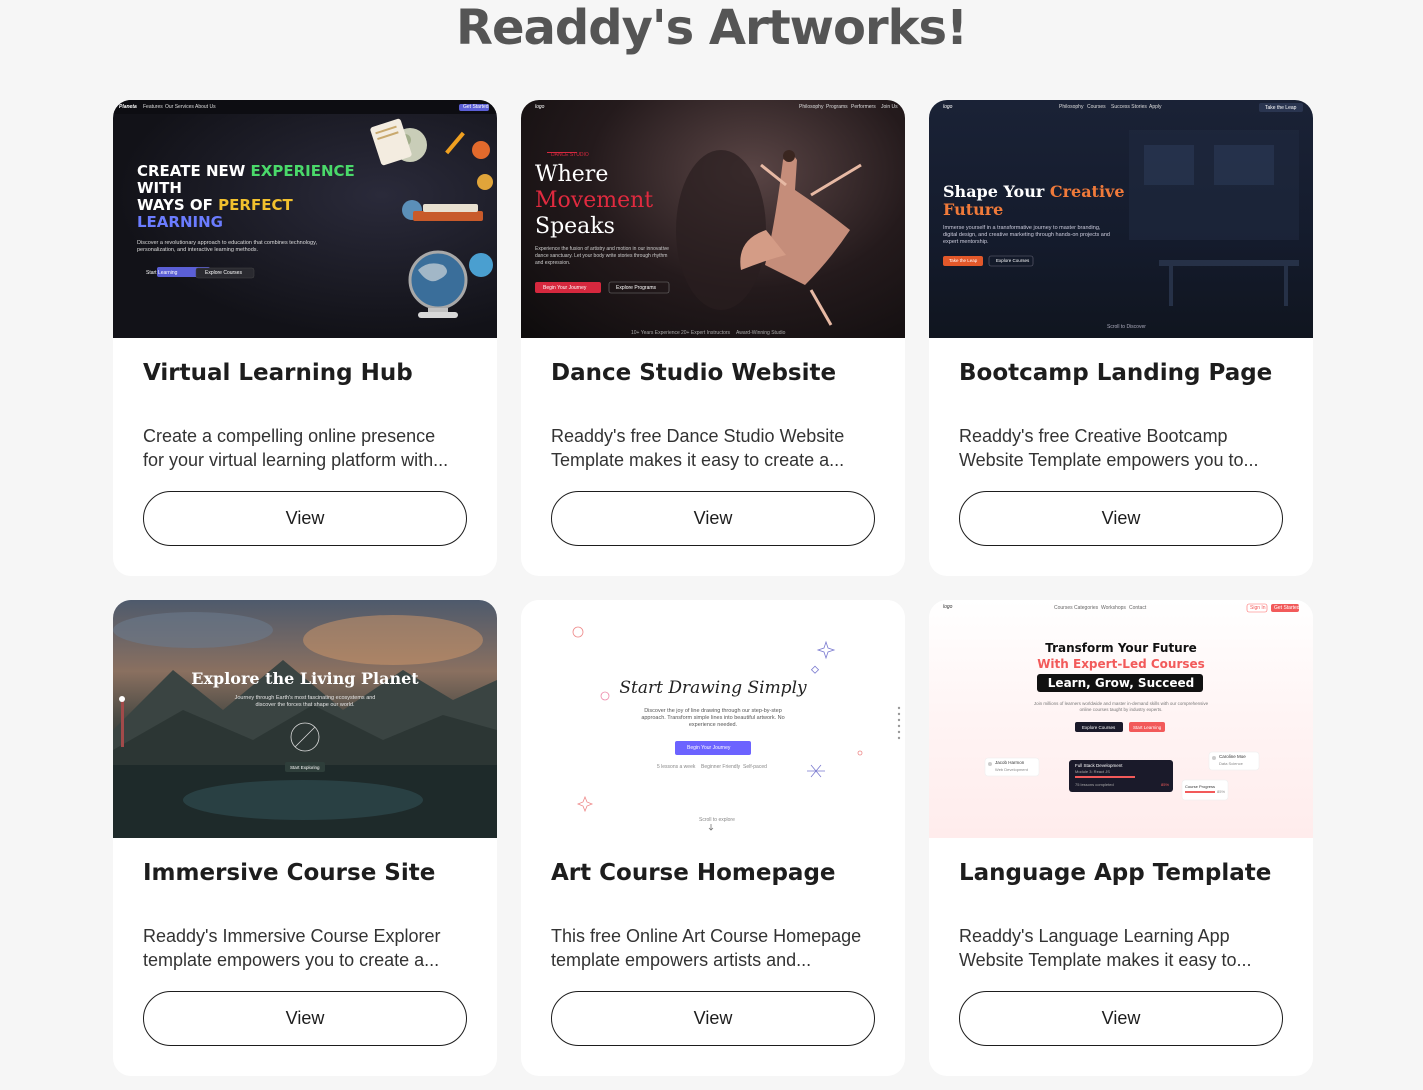  I want to click on card-title: Virtual Learning Hub, so click(278, 373).